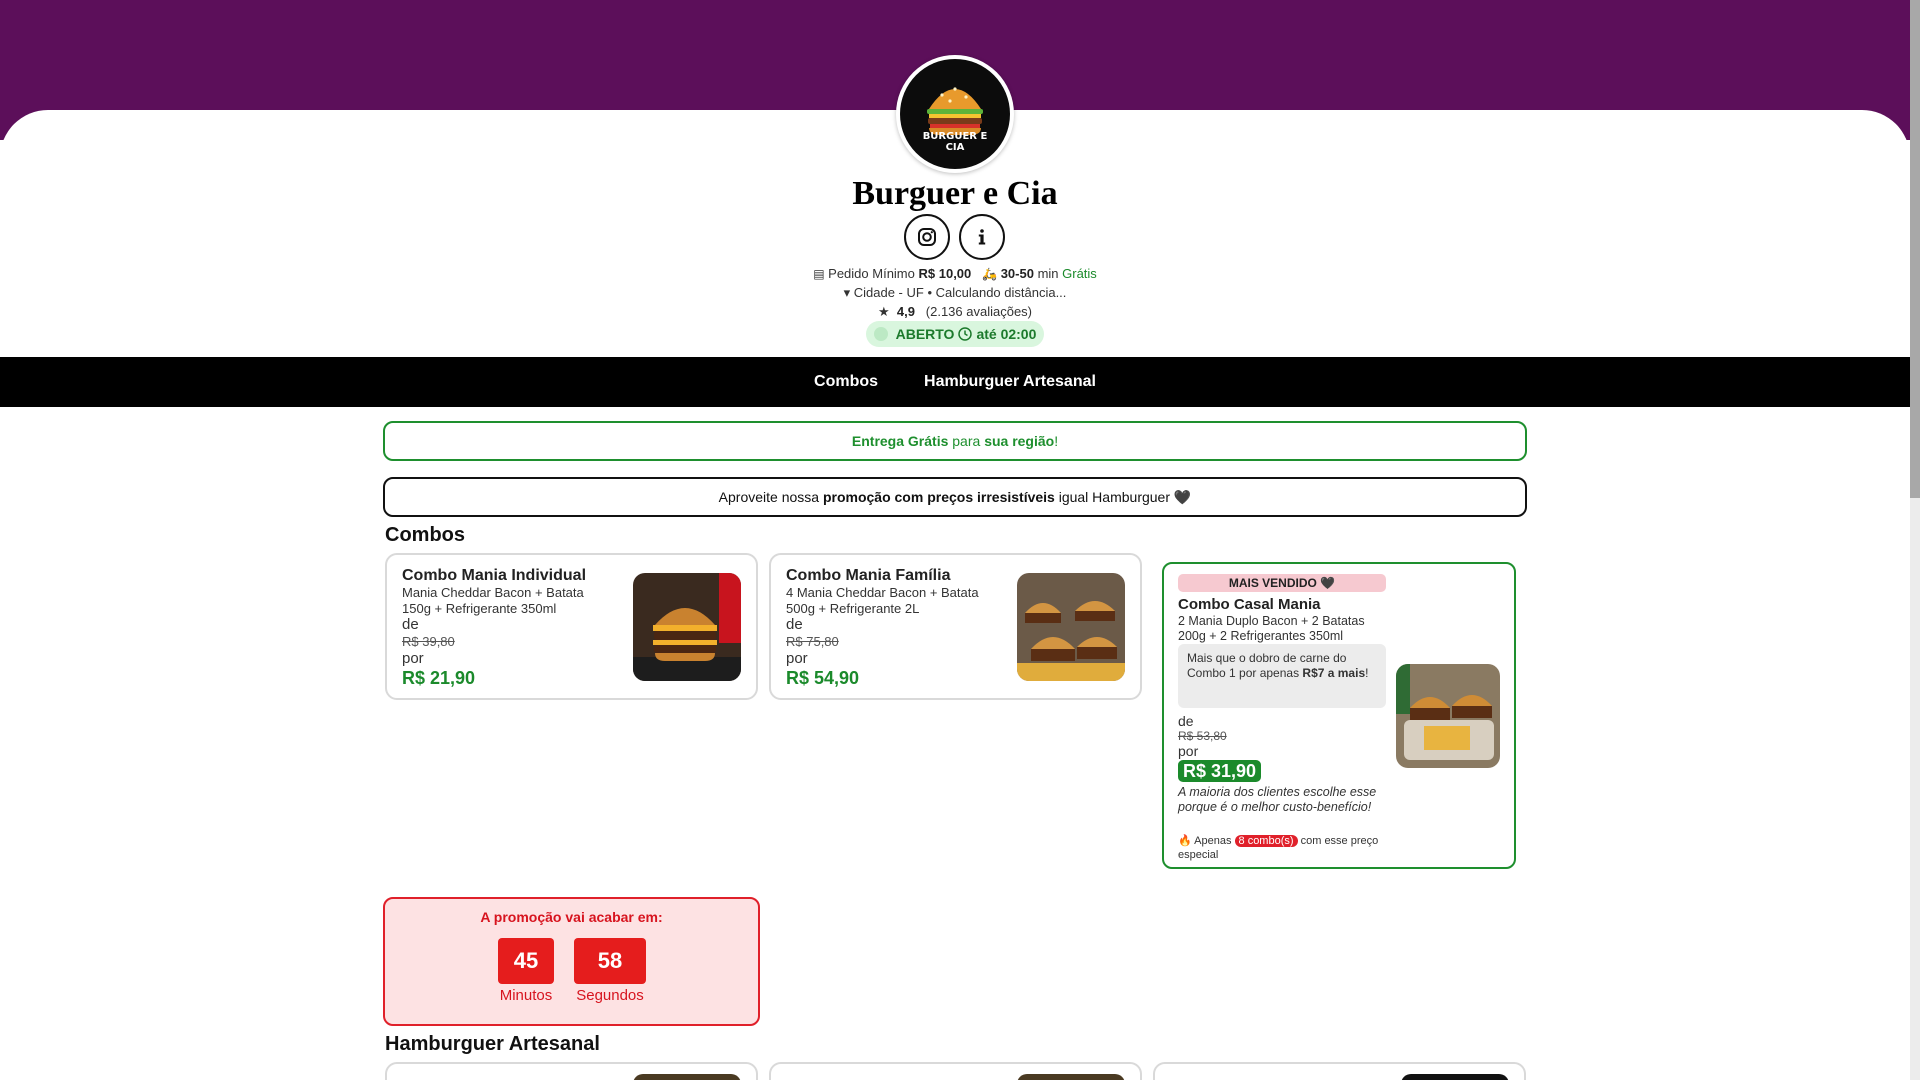 This screenshot has height=1080, width=1920. I want to click on old-price: R$ 39,80, so click(428, 641).